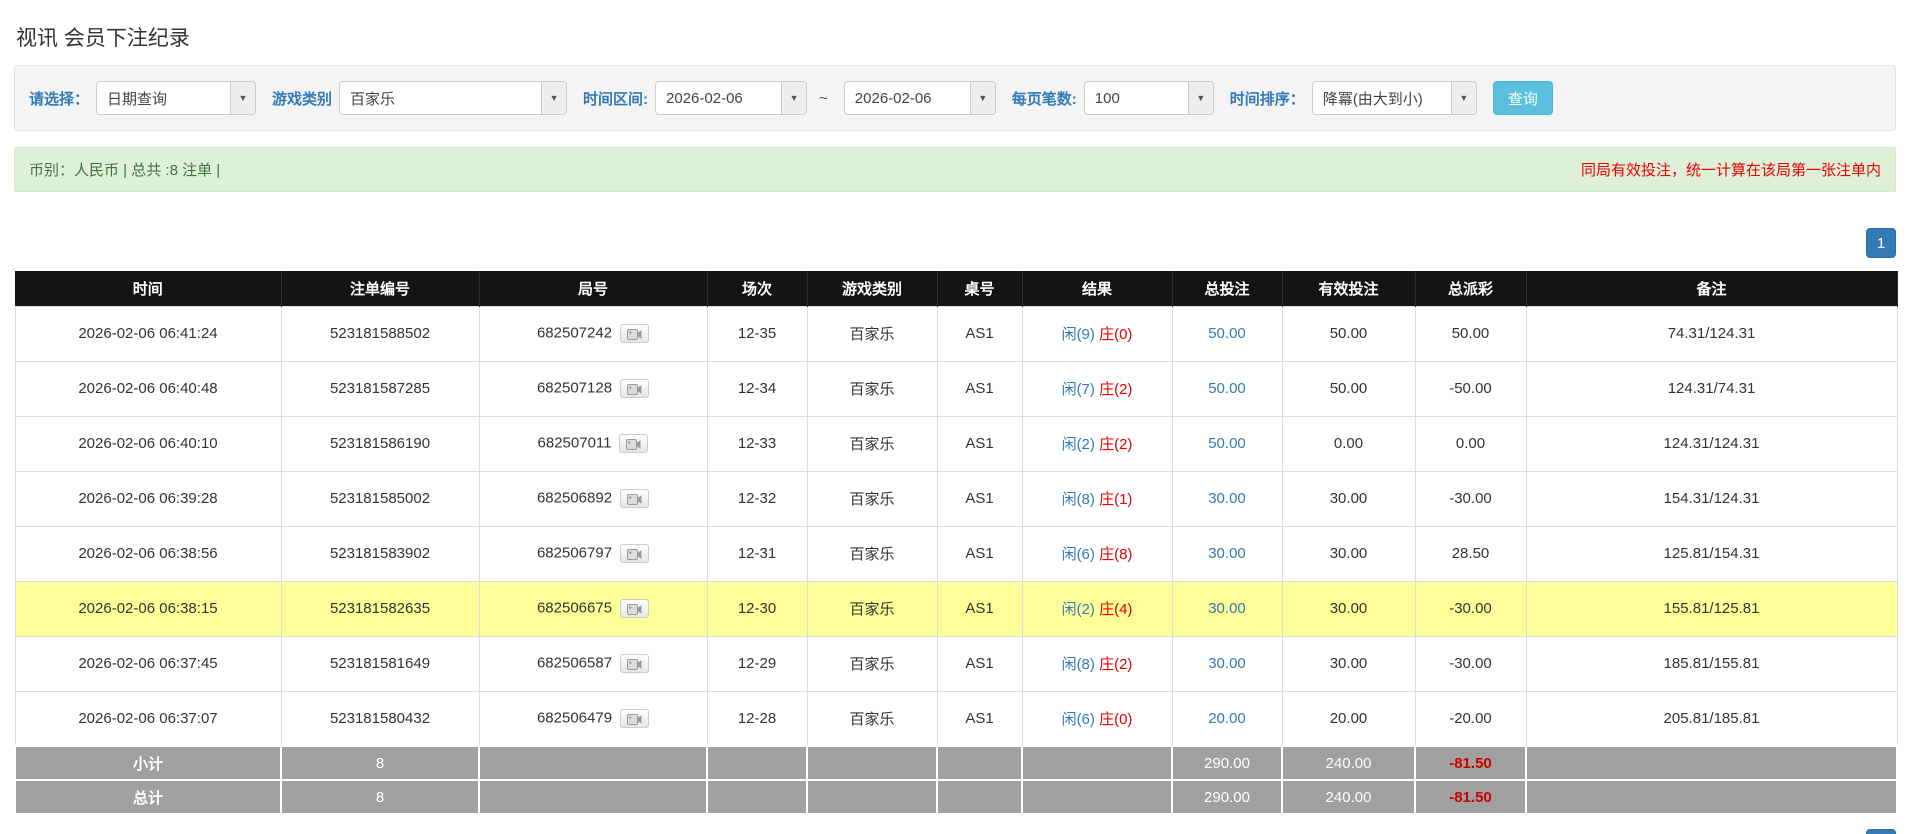 The image size is (1910, 834). I want to click on cell-result: 闲(2) 庄(2), so click(1097, 443).